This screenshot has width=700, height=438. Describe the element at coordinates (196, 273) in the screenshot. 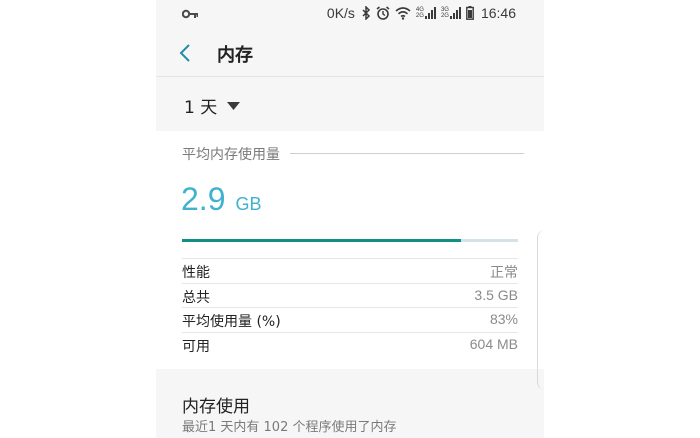

I see `stat-label: 性能` at that location.